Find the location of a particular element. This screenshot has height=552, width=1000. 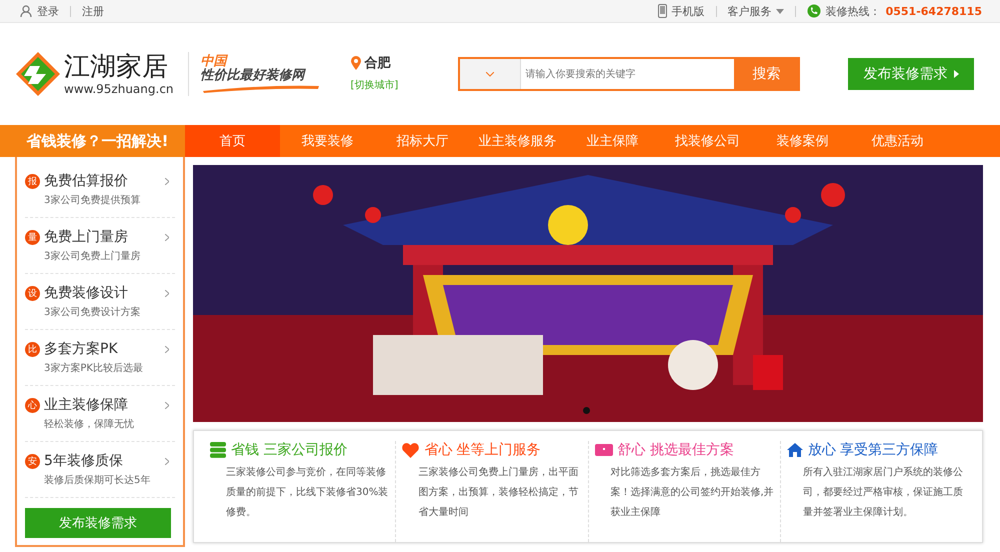

search-category-dropdown is located at coordinates (491, 74).